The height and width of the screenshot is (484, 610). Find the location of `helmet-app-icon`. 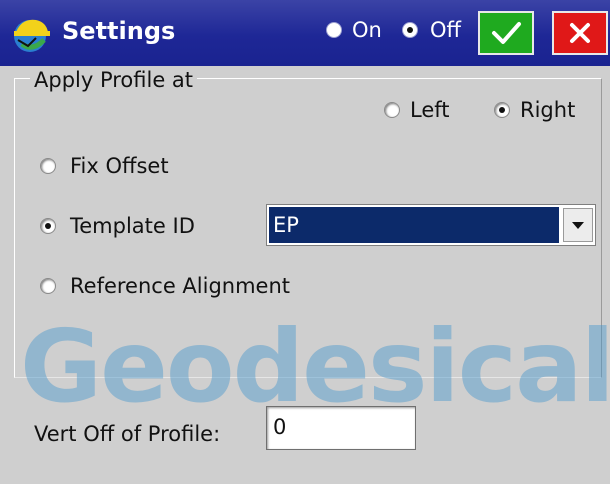

helmet-app-icon is located at coordinates (32, 35).